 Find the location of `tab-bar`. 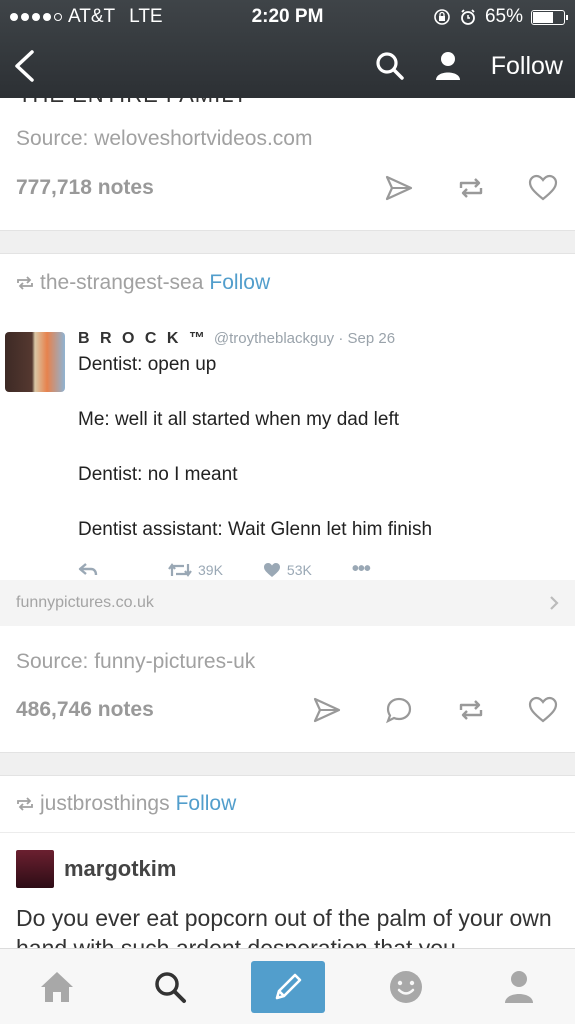

tab-bar is located at coordinates (287, 986).